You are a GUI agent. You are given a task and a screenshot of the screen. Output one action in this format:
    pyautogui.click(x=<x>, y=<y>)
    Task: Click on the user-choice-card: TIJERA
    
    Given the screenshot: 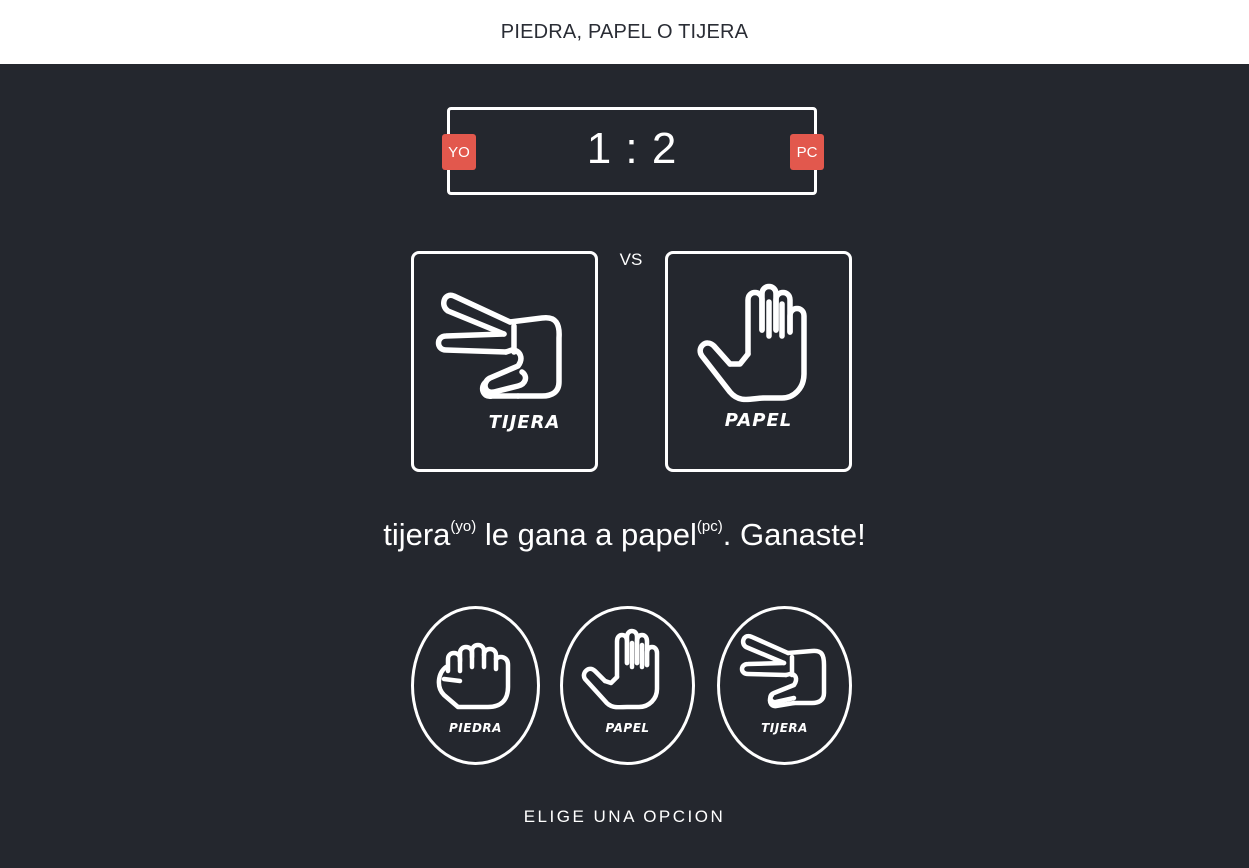 What is the action you would take?
    pyautogui.click(x=504, y=361)
    